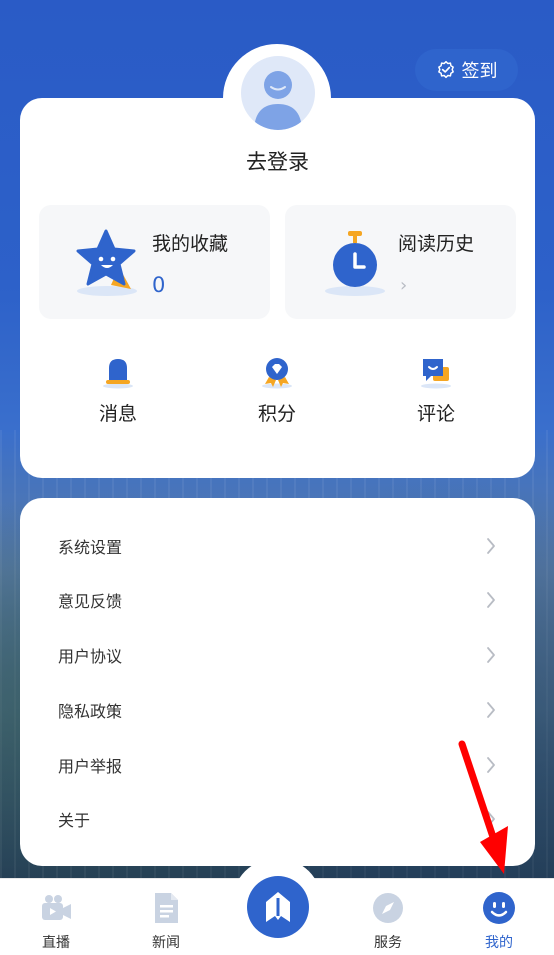  Describe the element at coordinates (499, 908) in the screenshot. I see `smiley-profile-icon` at that location.